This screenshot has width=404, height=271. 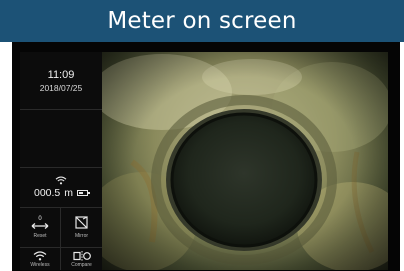 I want to click on battery-level, so click(x=81, y=193).